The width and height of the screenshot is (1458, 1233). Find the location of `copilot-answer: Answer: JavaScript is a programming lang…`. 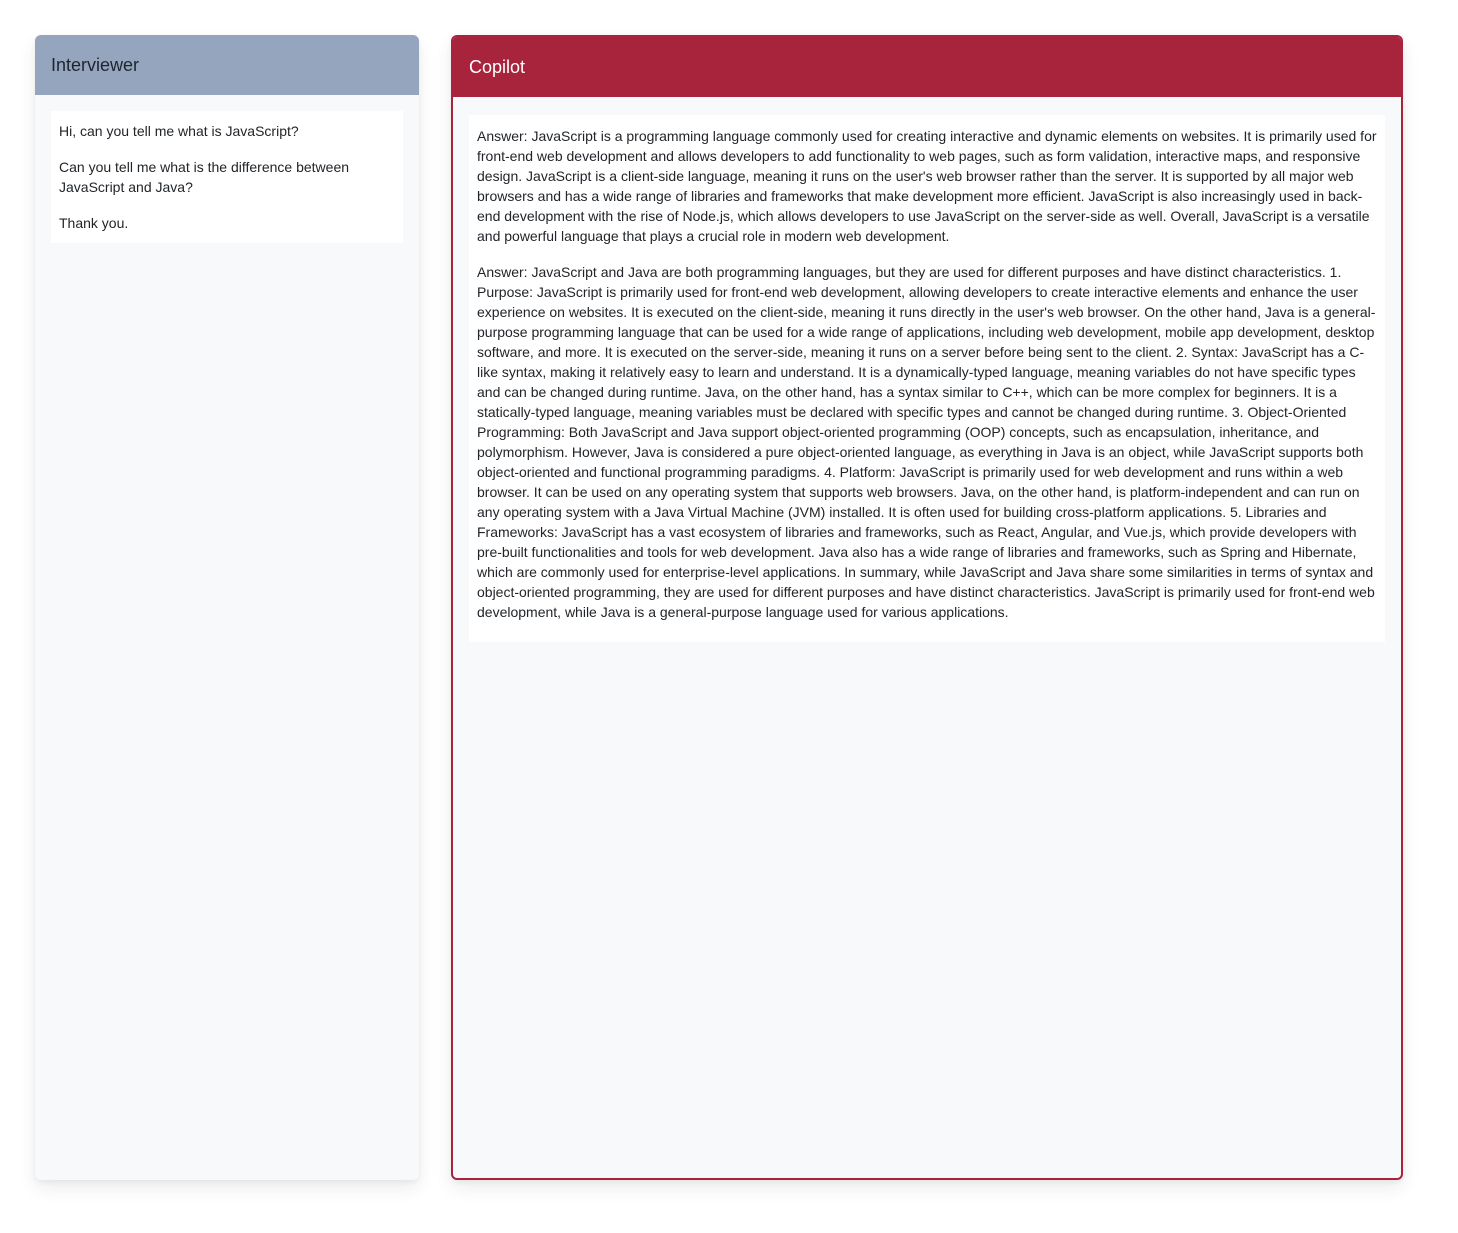

copilot-answer: Answer: JavaScript is a programming lang… is located at coordinates (927, 186).